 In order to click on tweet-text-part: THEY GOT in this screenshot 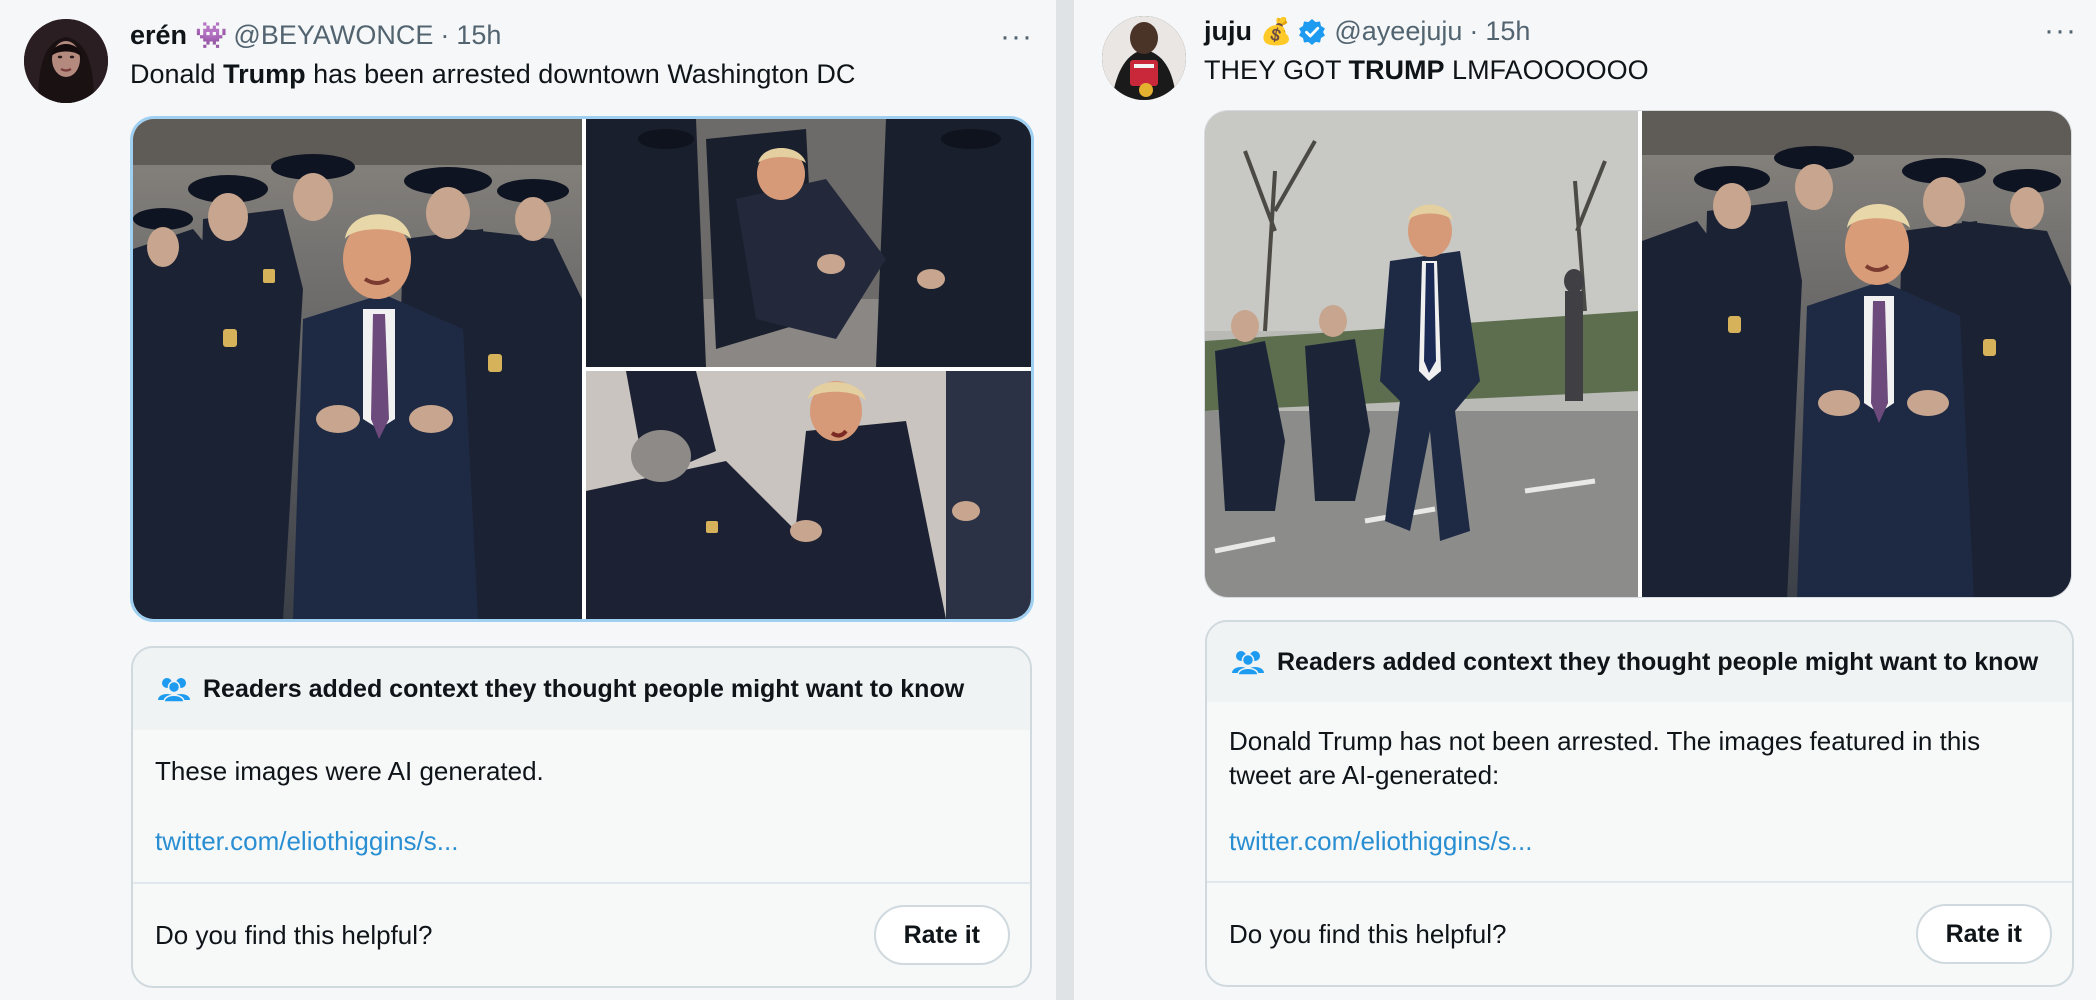, I will do `click(1276, 70)`.